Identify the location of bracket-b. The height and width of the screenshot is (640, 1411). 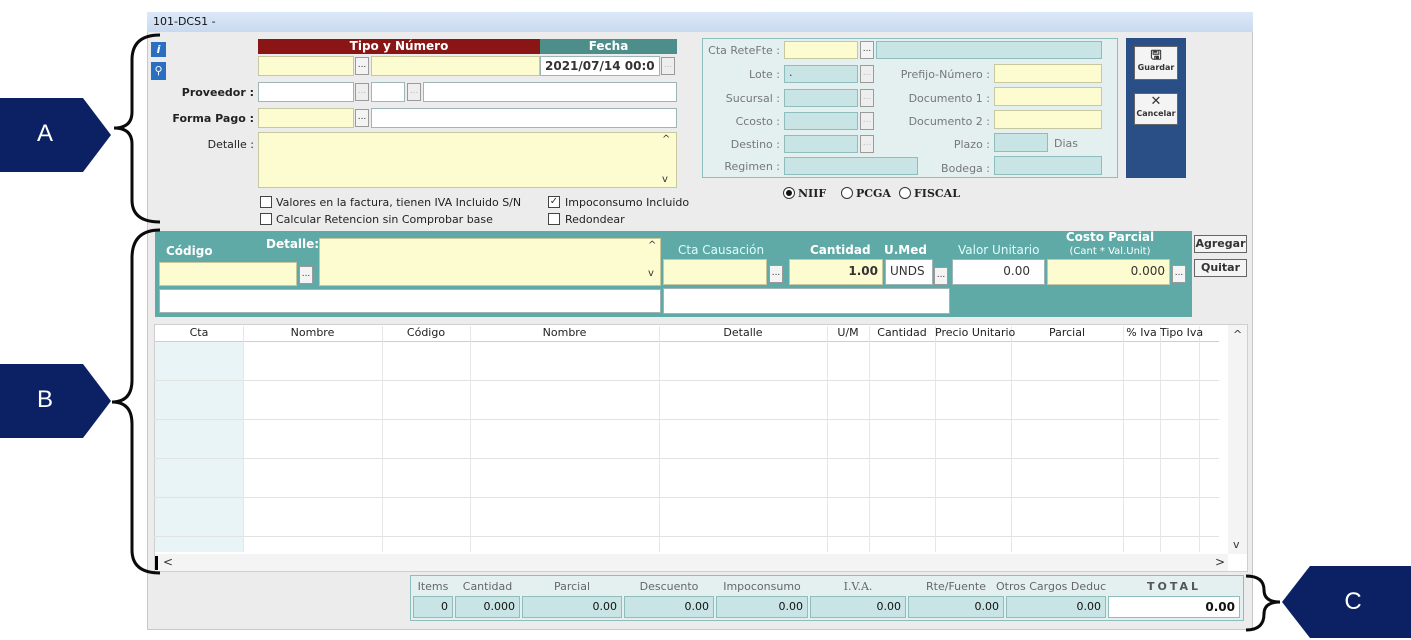
(136, 401).